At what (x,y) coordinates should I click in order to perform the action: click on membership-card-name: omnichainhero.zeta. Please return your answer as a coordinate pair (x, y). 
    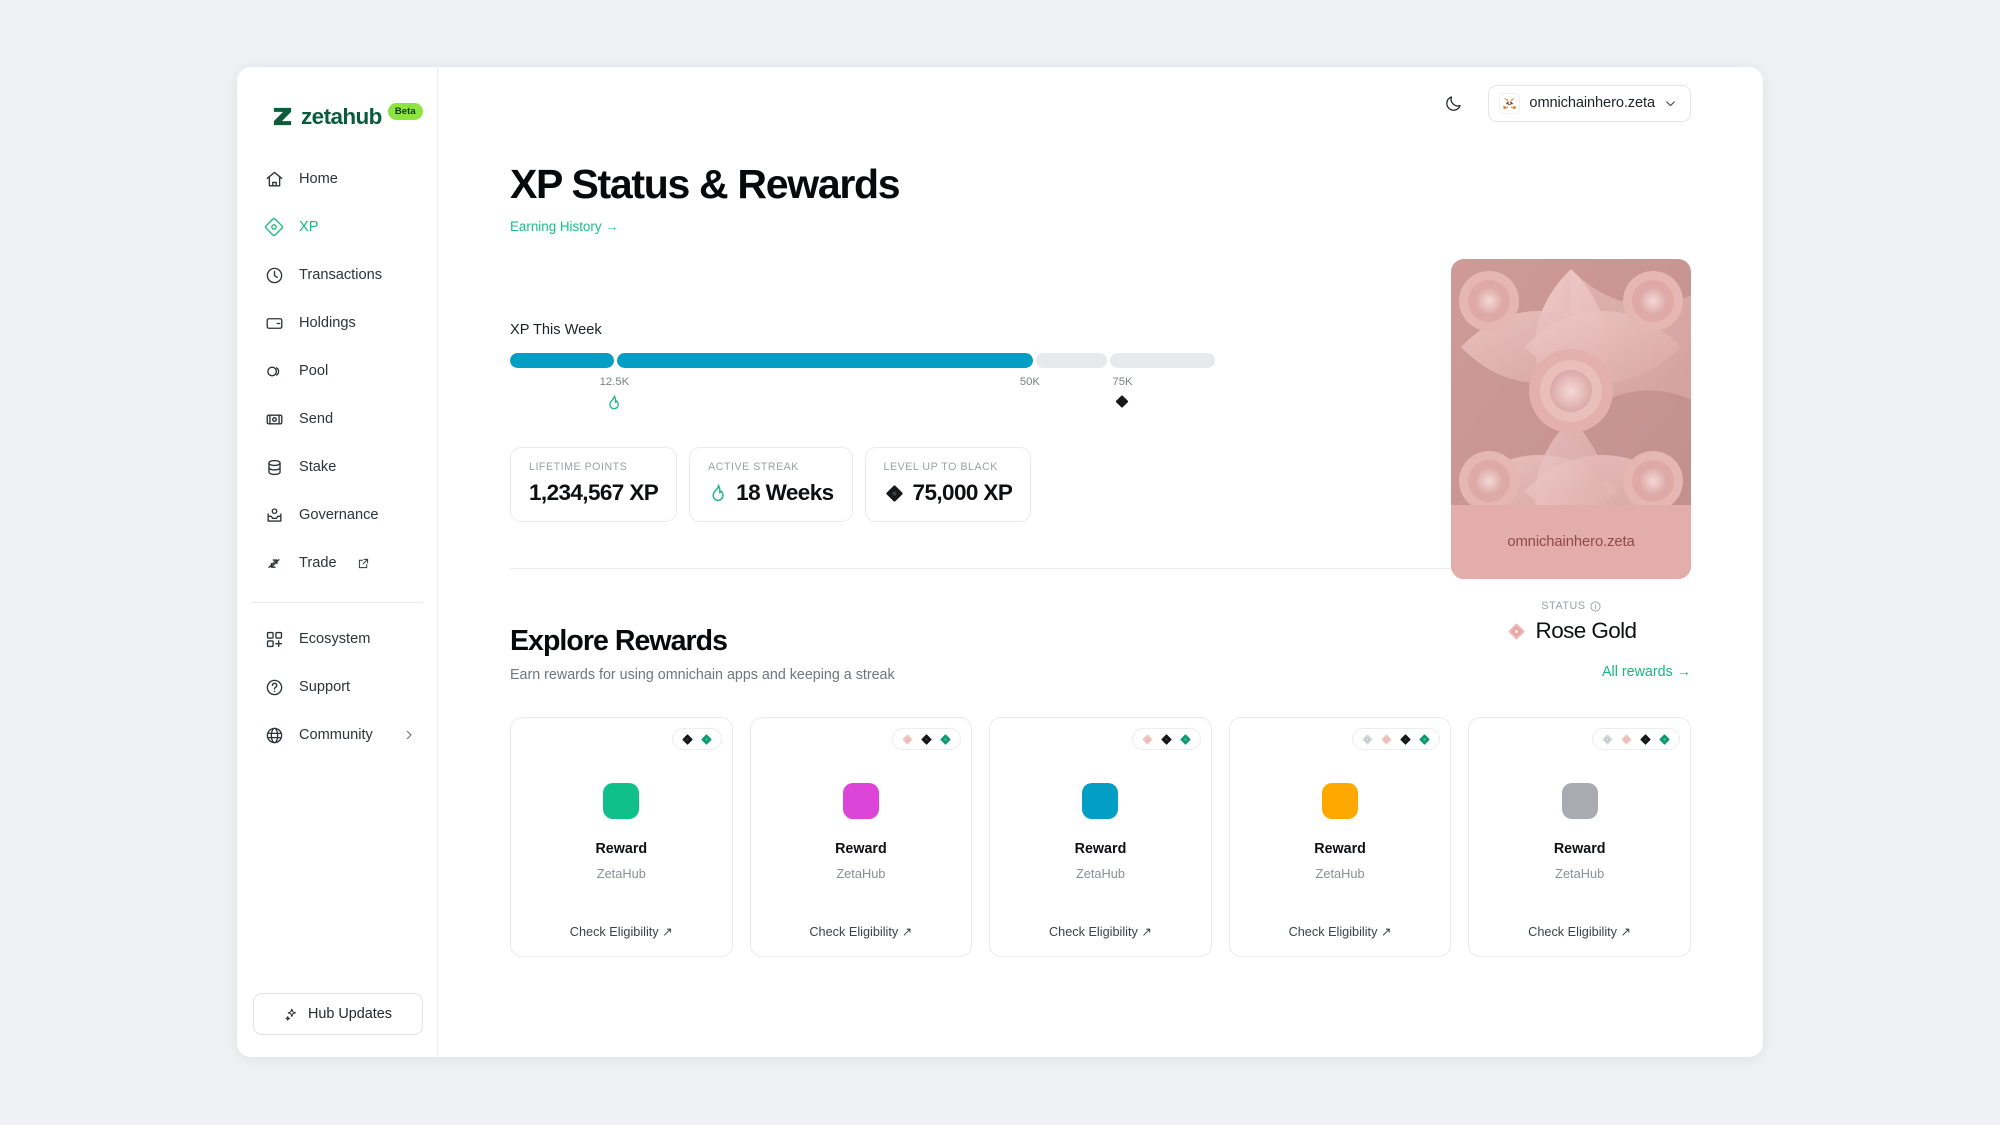
    Looking at the image, I should click on (1571, 542).